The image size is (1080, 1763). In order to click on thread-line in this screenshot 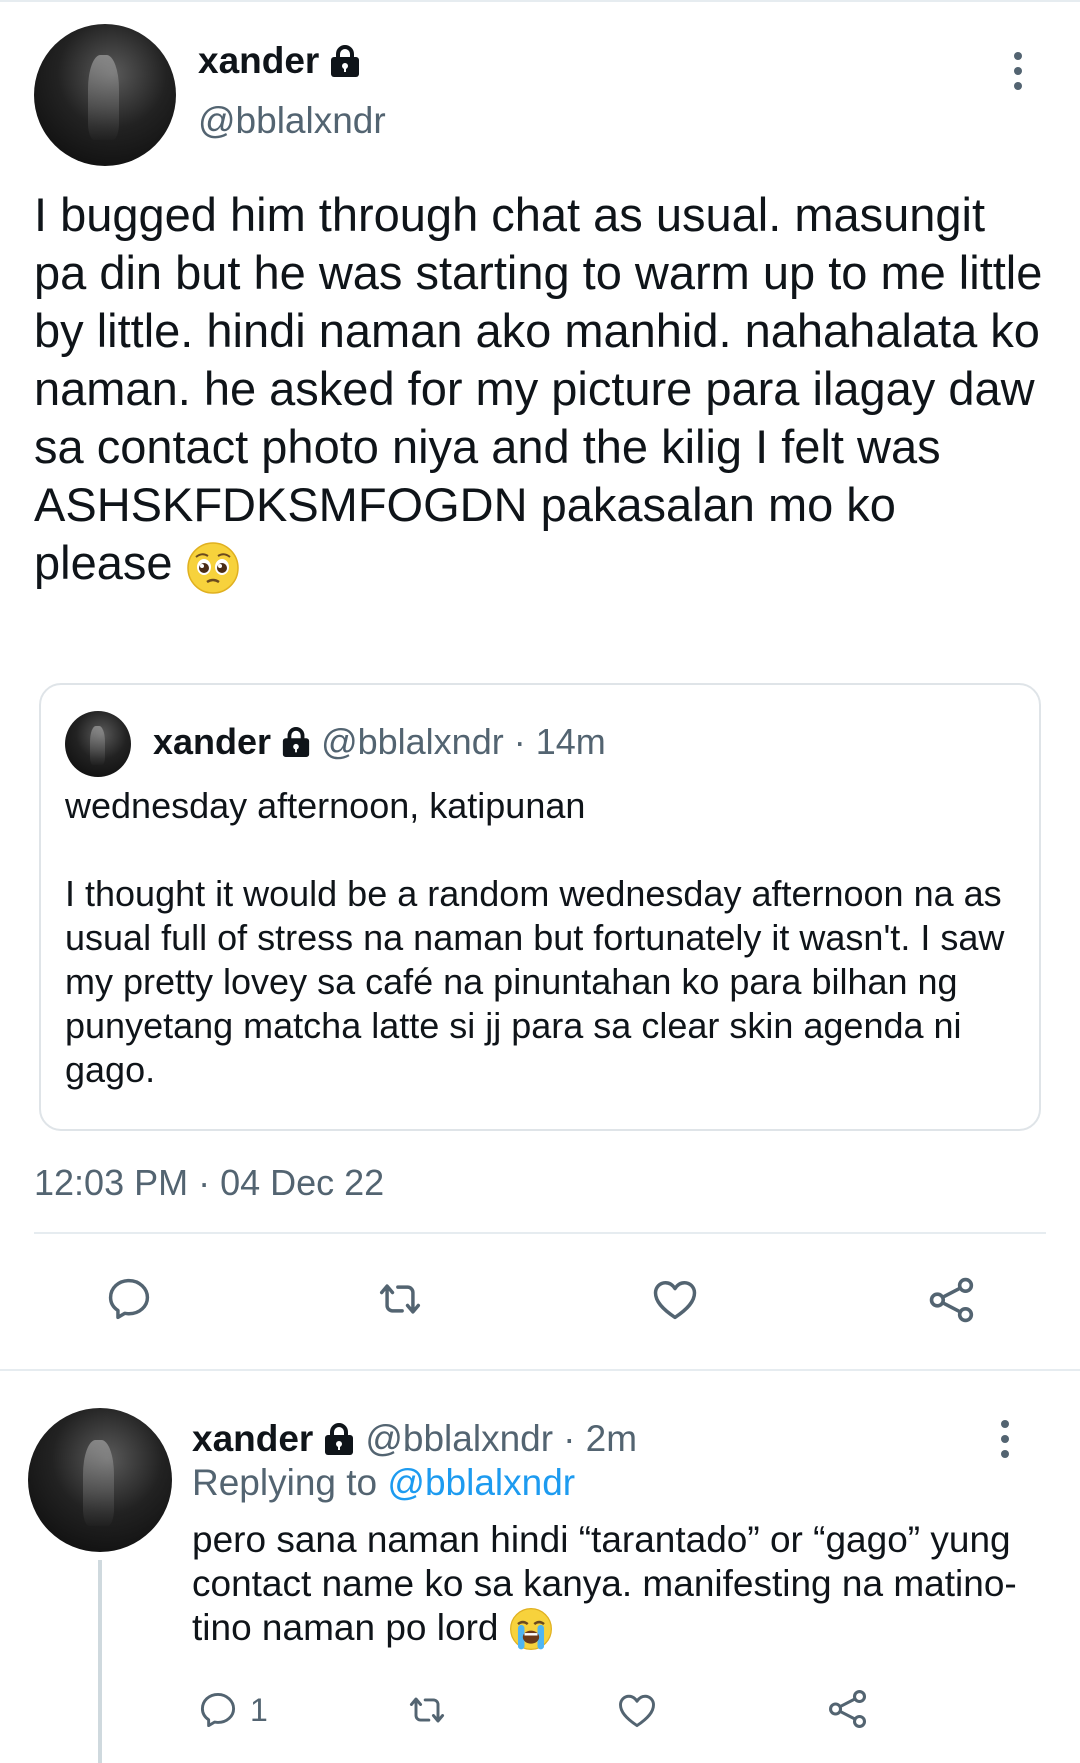, I will do `click(100, 1661)`.